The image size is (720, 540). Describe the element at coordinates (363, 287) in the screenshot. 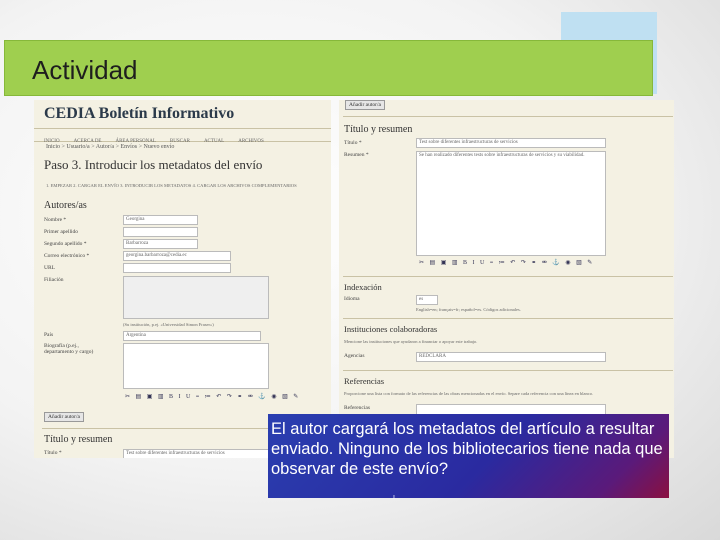

I see `indexing-heading: Indexación` at that location.